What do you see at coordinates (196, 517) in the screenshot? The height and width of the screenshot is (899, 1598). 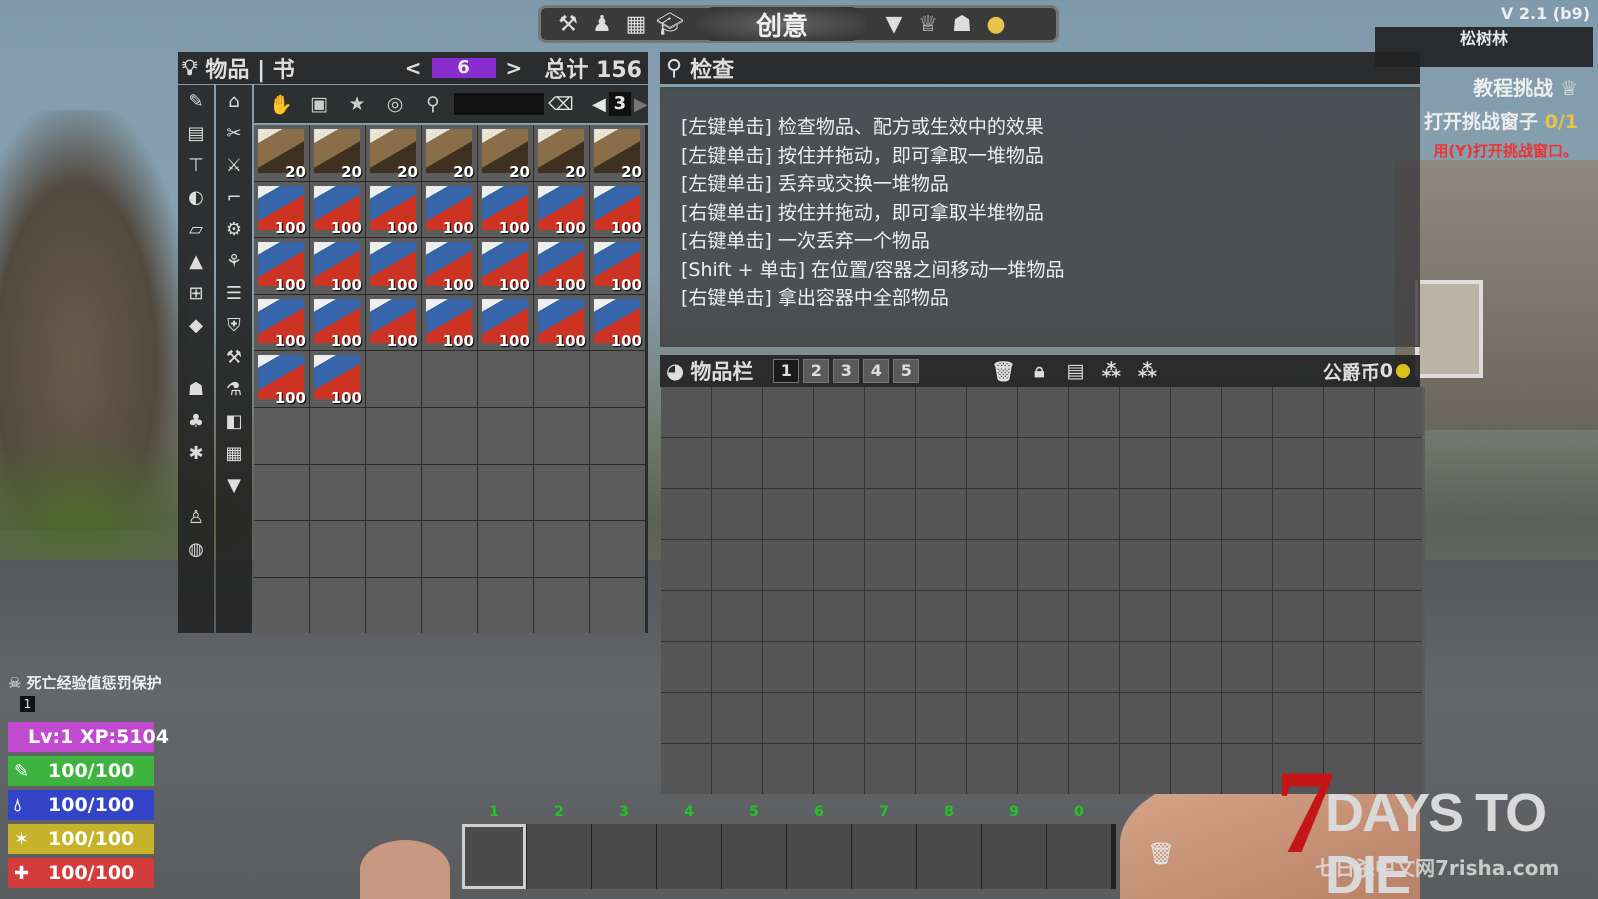 I see `player-category-icon: ♙` at bounding box center [196, 517].